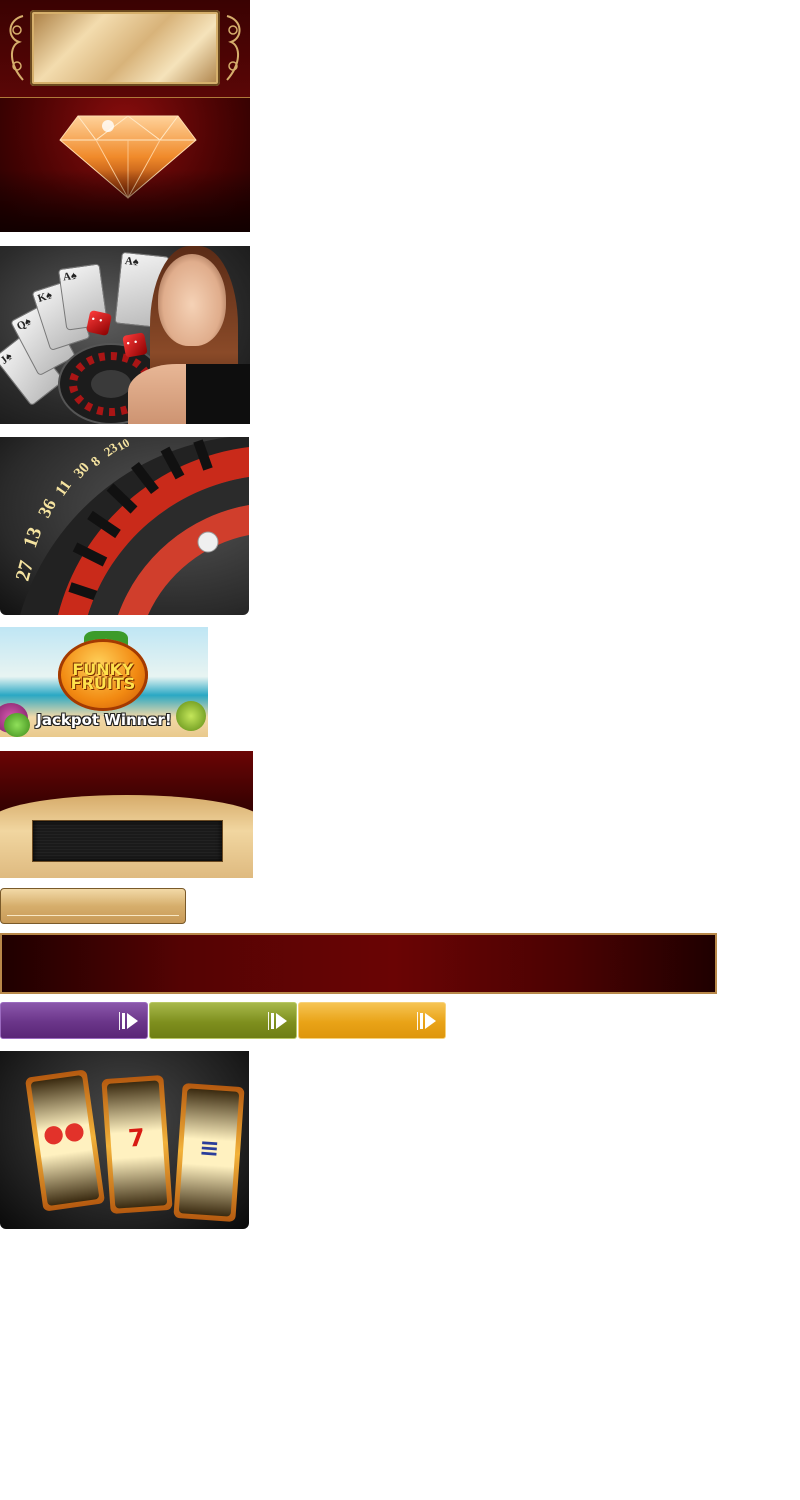 The image size is (800, 1500). I want to click on jackpot-caption: Jackpot Winner!, so click(104, 720).